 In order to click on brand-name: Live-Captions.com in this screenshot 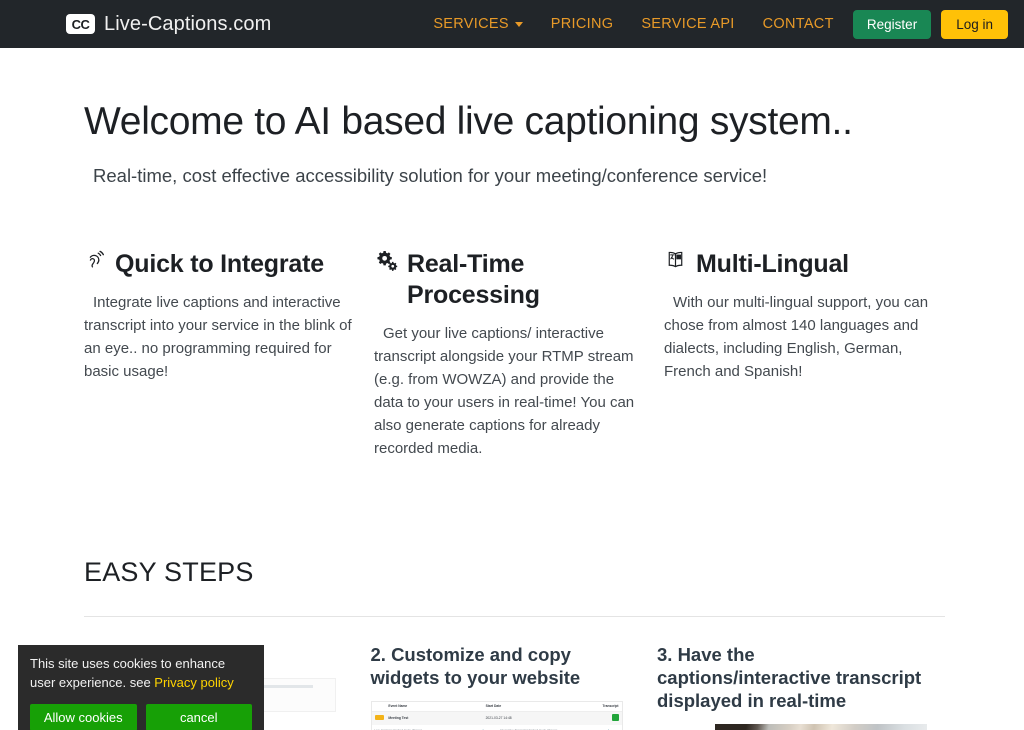, I will do `click(188, 23)`.